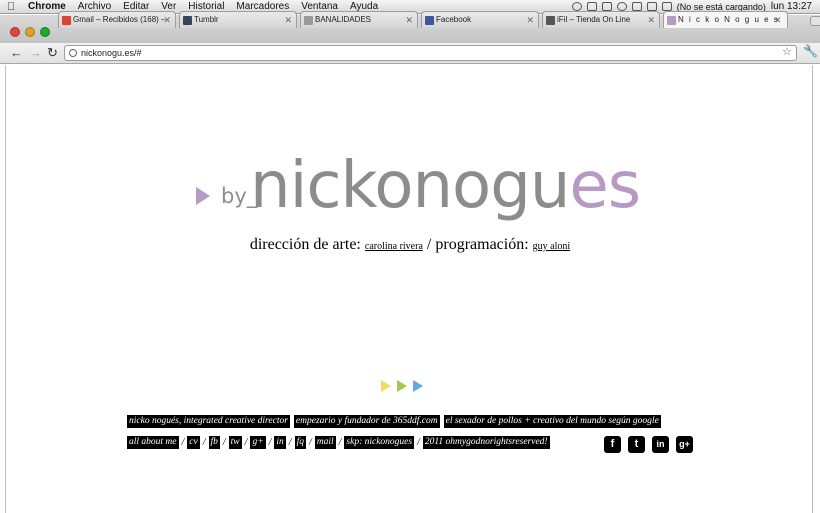  What do you see at coordinates (187, 20) in the screenshot?
I see `tumblr-icon` at bounding box center [187, 20].